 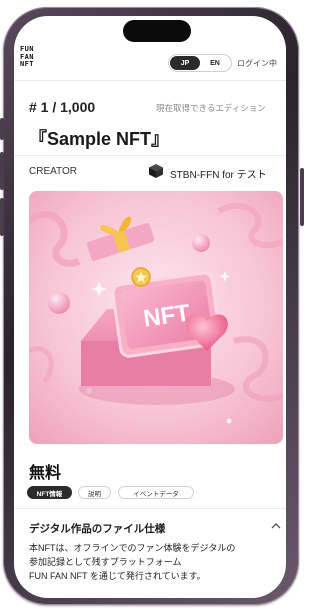 What do you see at coordinates (276, 526) in the screenshot?
I see `chevron-up-icon` at bounding box center [276, 526].